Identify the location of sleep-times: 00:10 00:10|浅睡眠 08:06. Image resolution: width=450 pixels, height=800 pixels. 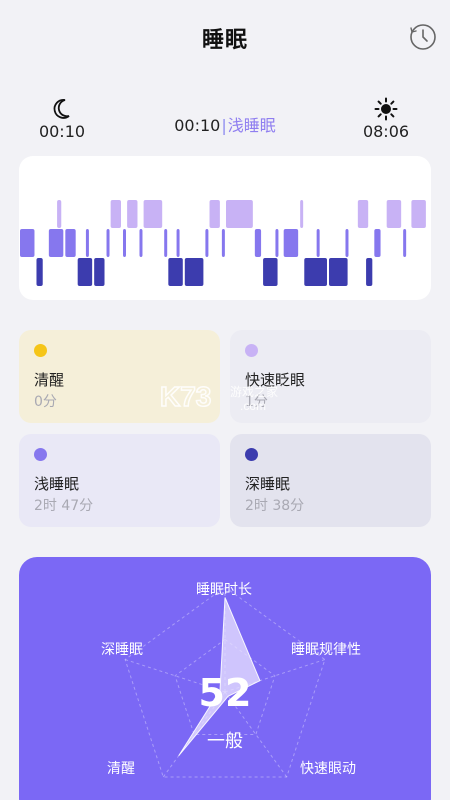
(225, 122).